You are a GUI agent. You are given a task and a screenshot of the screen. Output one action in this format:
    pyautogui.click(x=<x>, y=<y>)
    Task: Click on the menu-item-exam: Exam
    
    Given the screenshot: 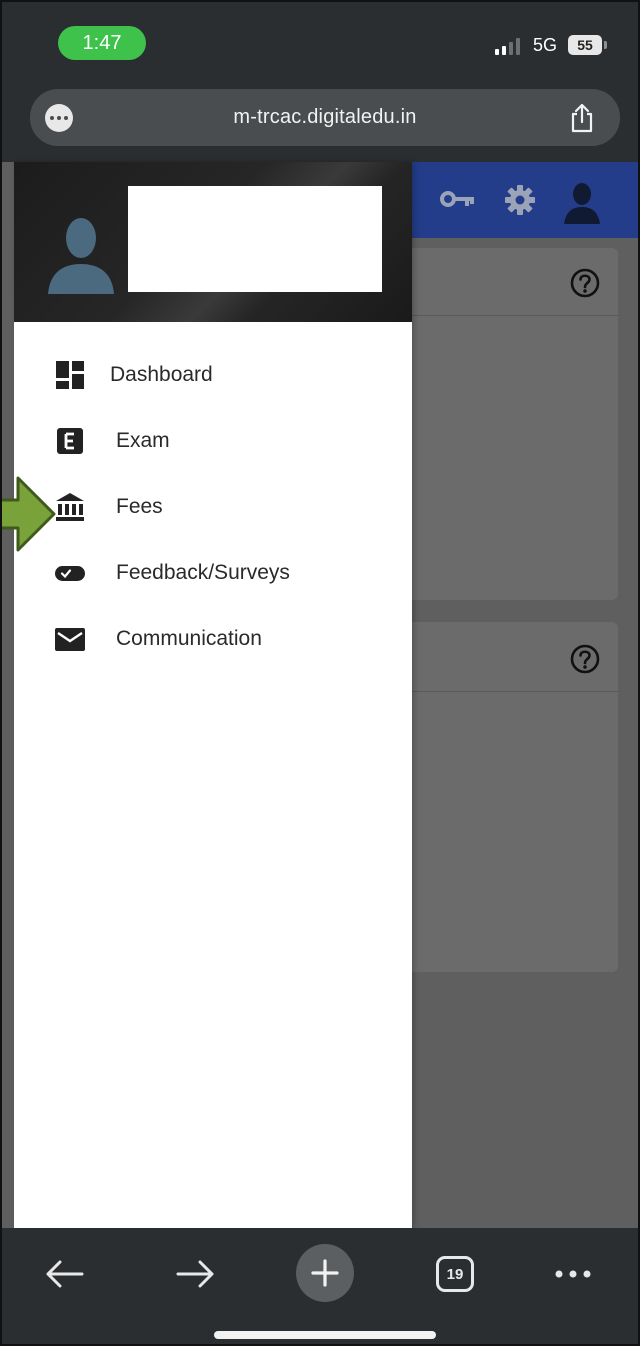 What is the action you would take?
    pyautogui.click(x=213, y=441)
    